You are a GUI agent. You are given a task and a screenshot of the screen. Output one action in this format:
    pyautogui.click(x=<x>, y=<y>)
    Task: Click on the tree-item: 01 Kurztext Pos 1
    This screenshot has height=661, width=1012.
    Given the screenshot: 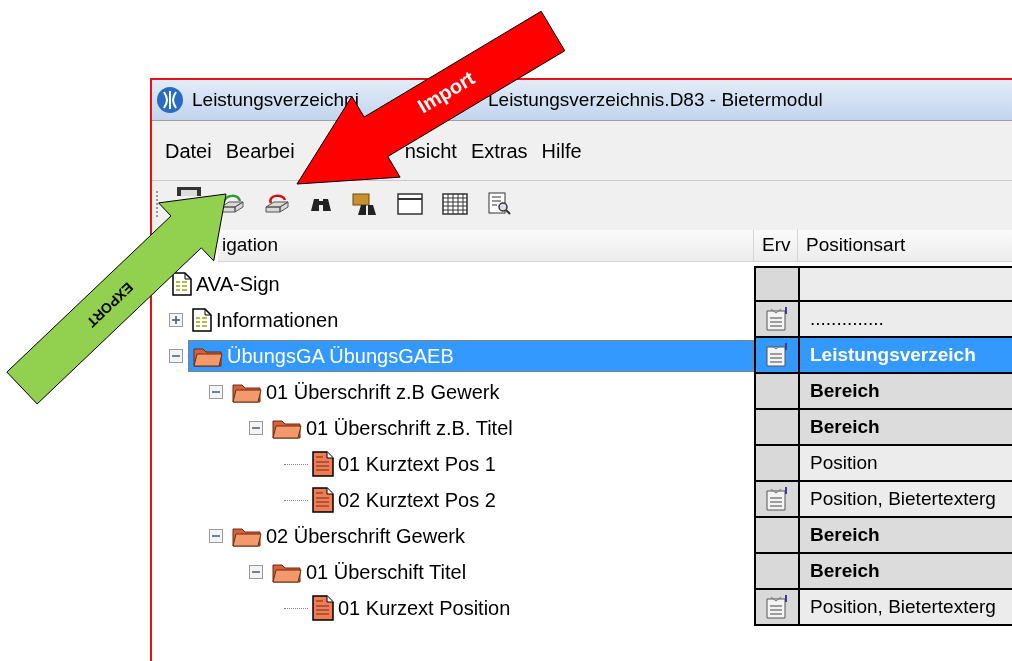 What is the action you would take?
    pyautogui.click(x=404, y=464)
    